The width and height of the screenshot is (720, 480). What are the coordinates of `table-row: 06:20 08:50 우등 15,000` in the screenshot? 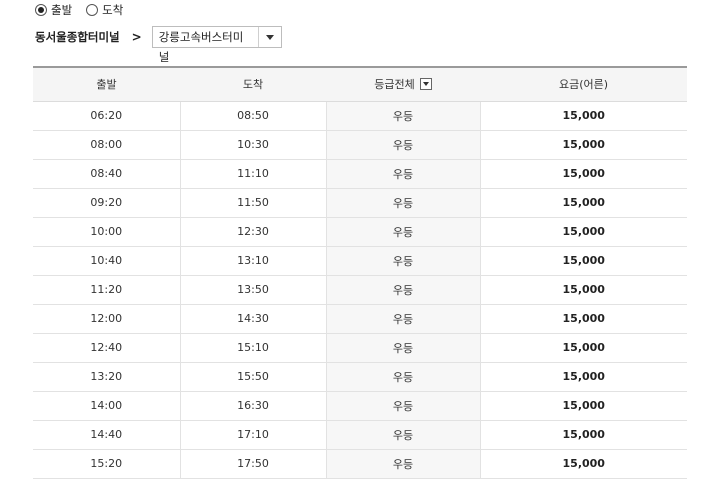 It's located at (360, 116).